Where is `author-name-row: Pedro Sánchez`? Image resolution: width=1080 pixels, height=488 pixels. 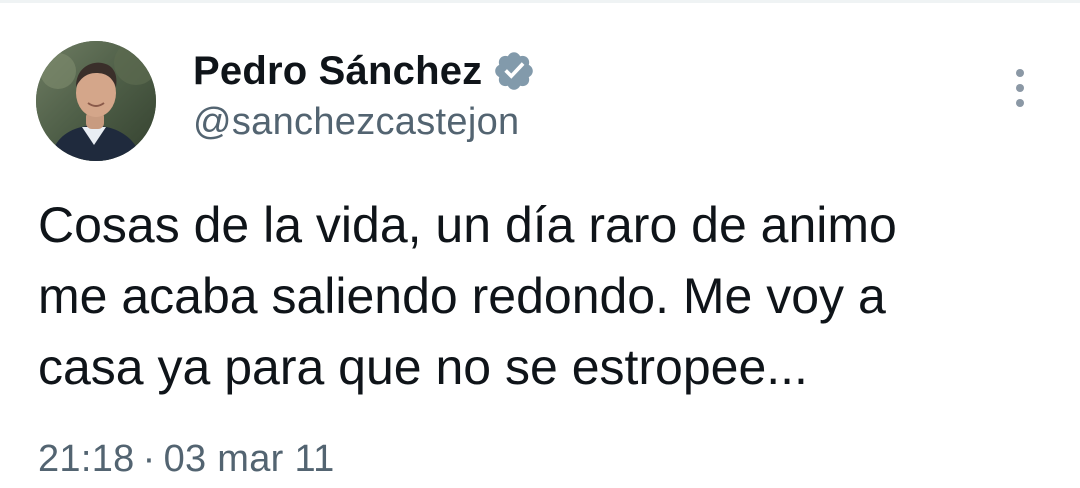
author-name-row: Pedro Sánchez is located at coordinates (364, 71).